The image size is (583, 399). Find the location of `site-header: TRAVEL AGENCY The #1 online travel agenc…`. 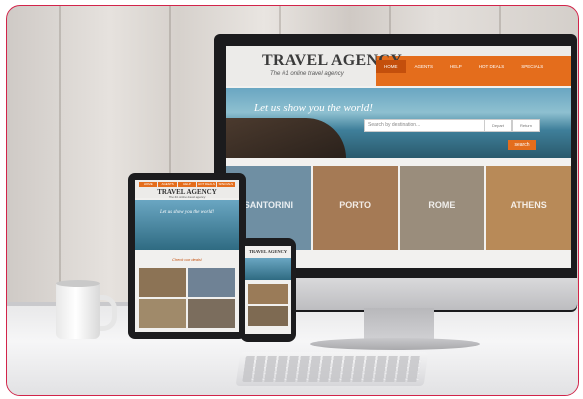

site-header: TRAVEL AGENCY The #1 online travel agenc… is located at coordinates (398, 66).